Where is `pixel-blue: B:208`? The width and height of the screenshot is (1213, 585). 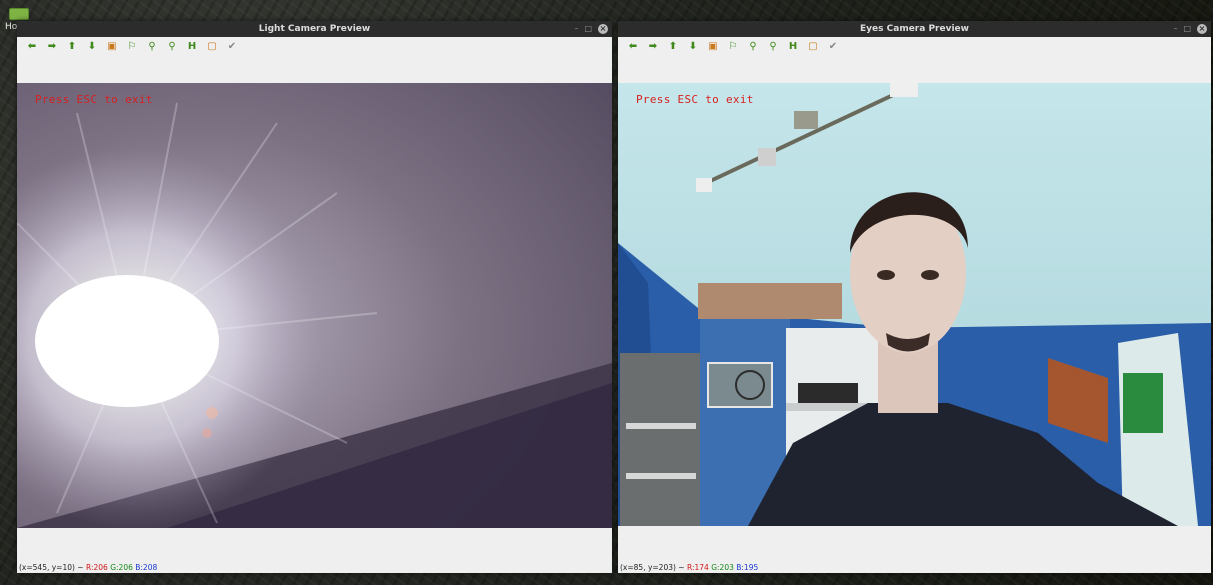
pixel-blue: B:208 is located at coordinates (146, 567).